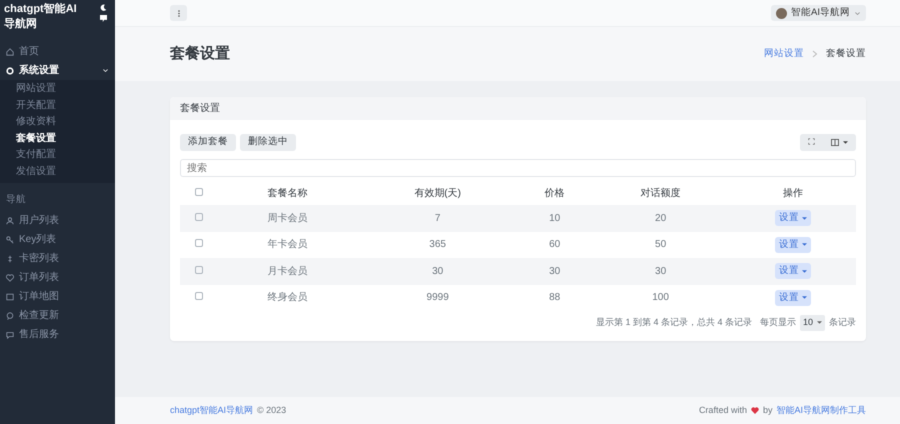  I want to click on sidebar-item: 检查更新, so click(57, 316).